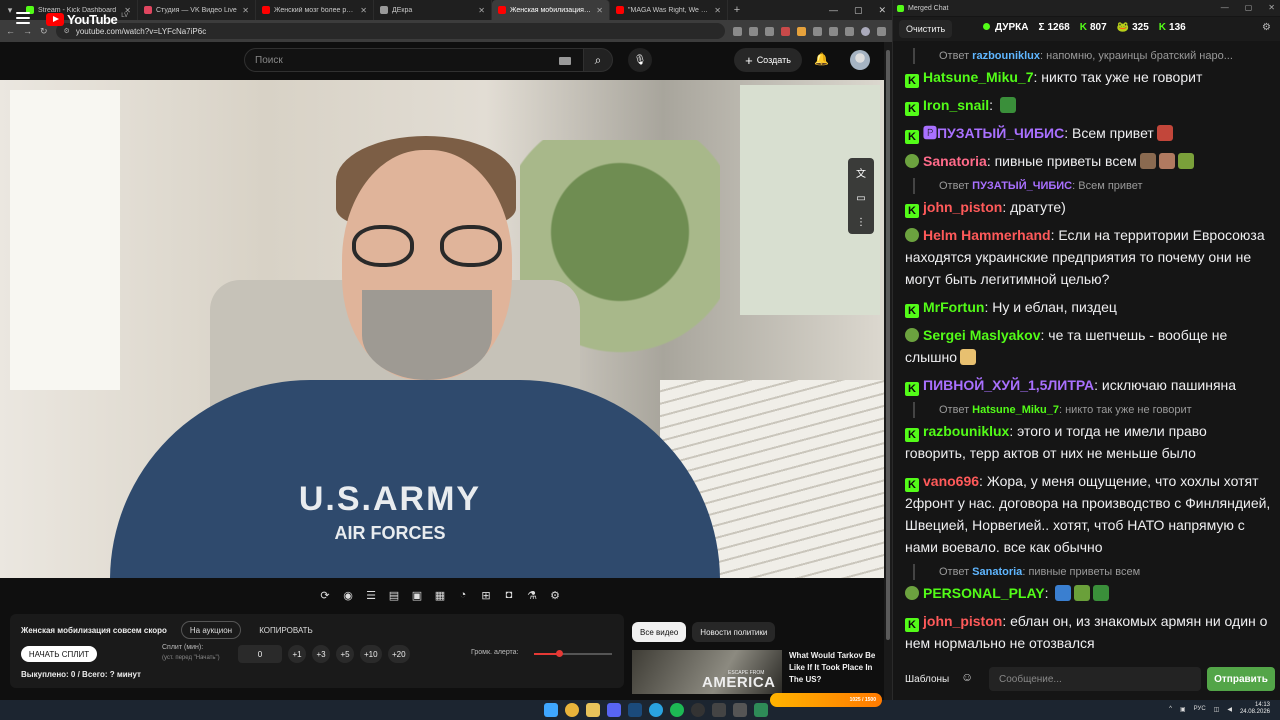 The height and width of the screenshot is (720, 1280). Describe the element at coordinates (888, 371) in the screenshot. I see `page-scrollbar` at that location.